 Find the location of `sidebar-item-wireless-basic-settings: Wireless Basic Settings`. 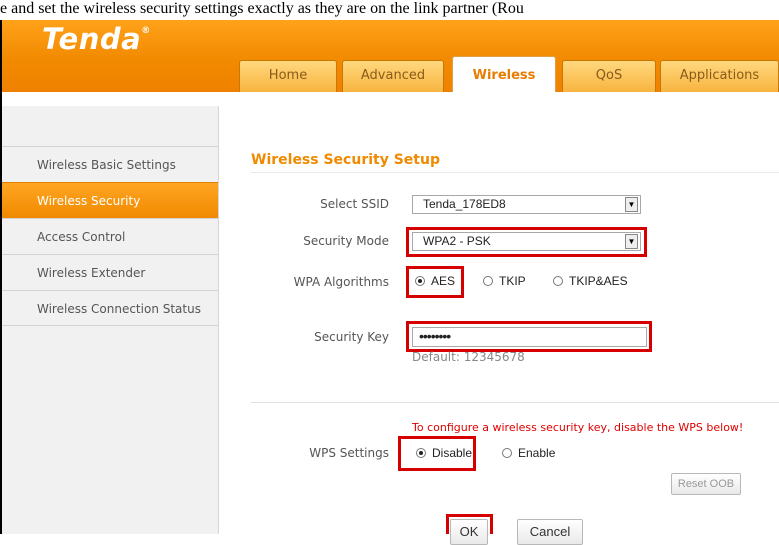

sidebar-item-wireless-basic-settings: Wireless Basic Settings is located at coordinates (110, 164).